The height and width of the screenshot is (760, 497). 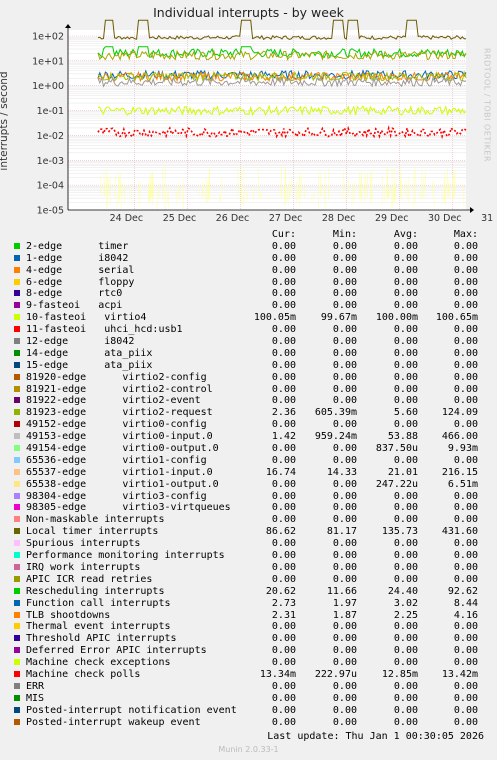 What do you see at coordinates (74, 294) in the screenshot?
I see `legend-label: 8-edge rtc0` at bounding box center [74, 294].